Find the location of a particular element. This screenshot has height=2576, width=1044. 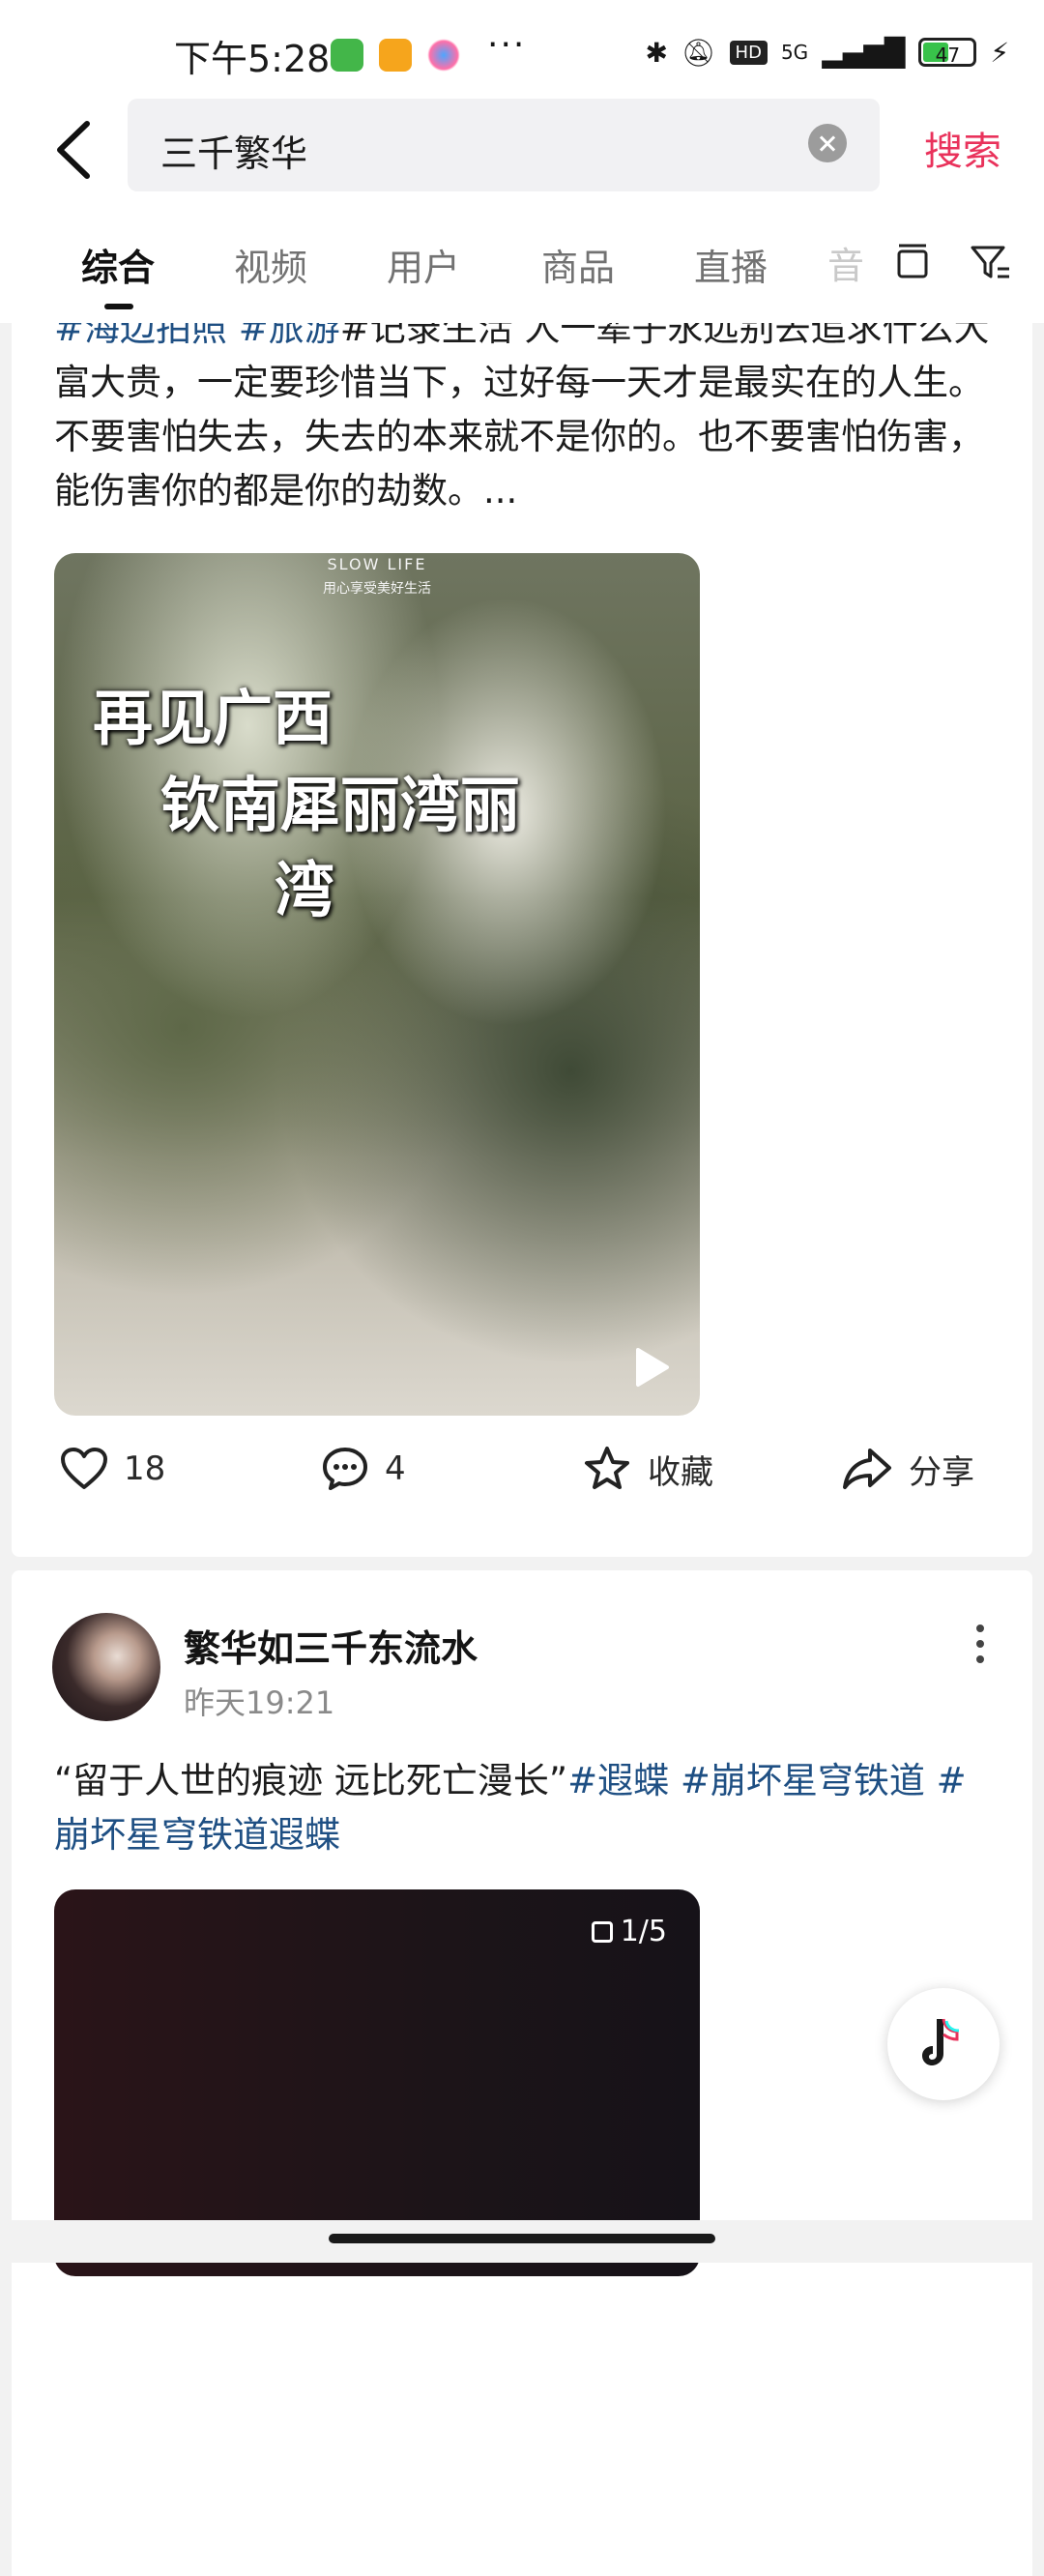

watermark-title: SLOW LIFE is located at coordinates (377, 564).